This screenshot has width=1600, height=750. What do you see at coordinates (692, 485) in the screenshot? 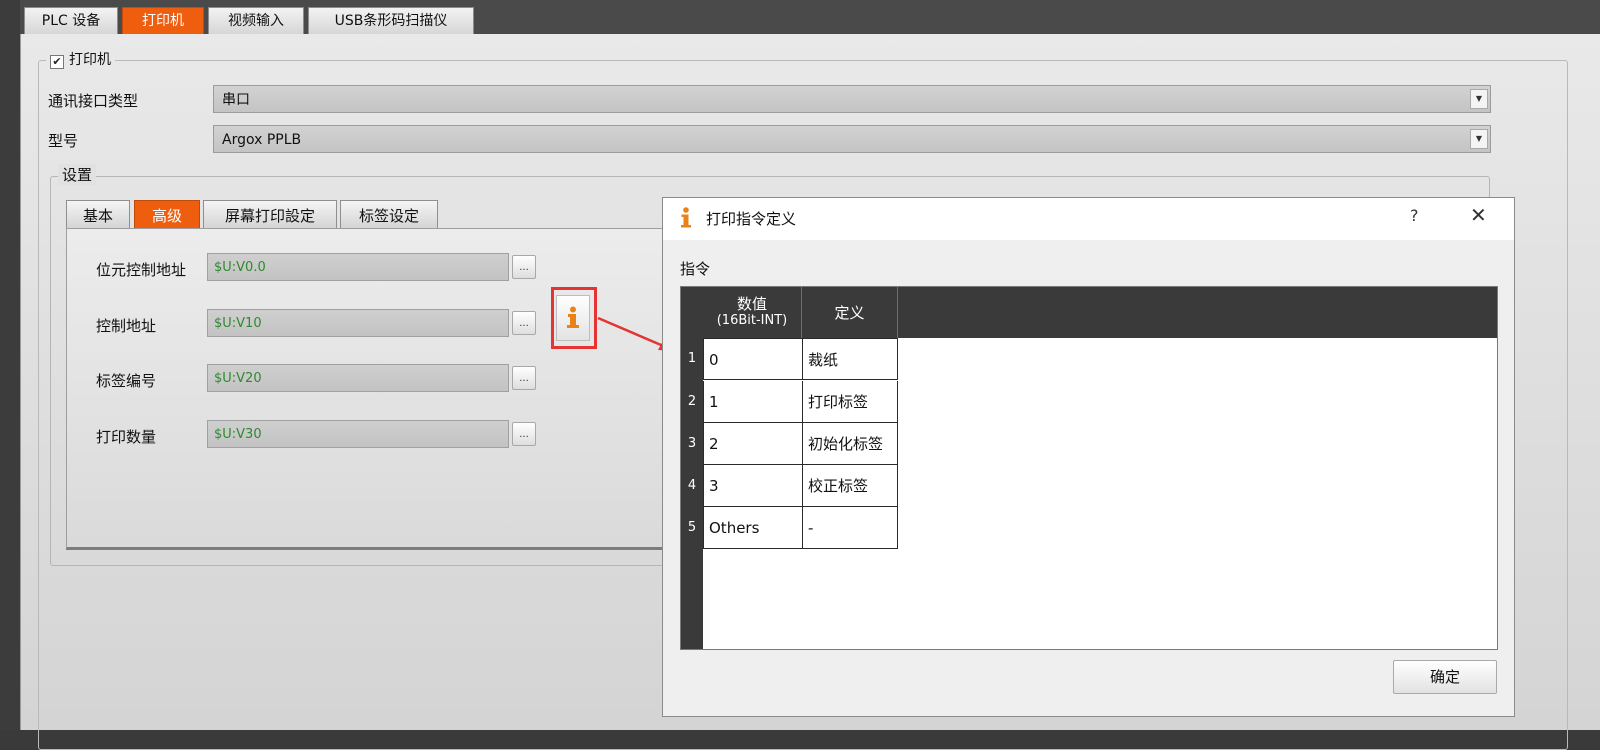
I see `row-number: 4` at bounding box center [692, 485].